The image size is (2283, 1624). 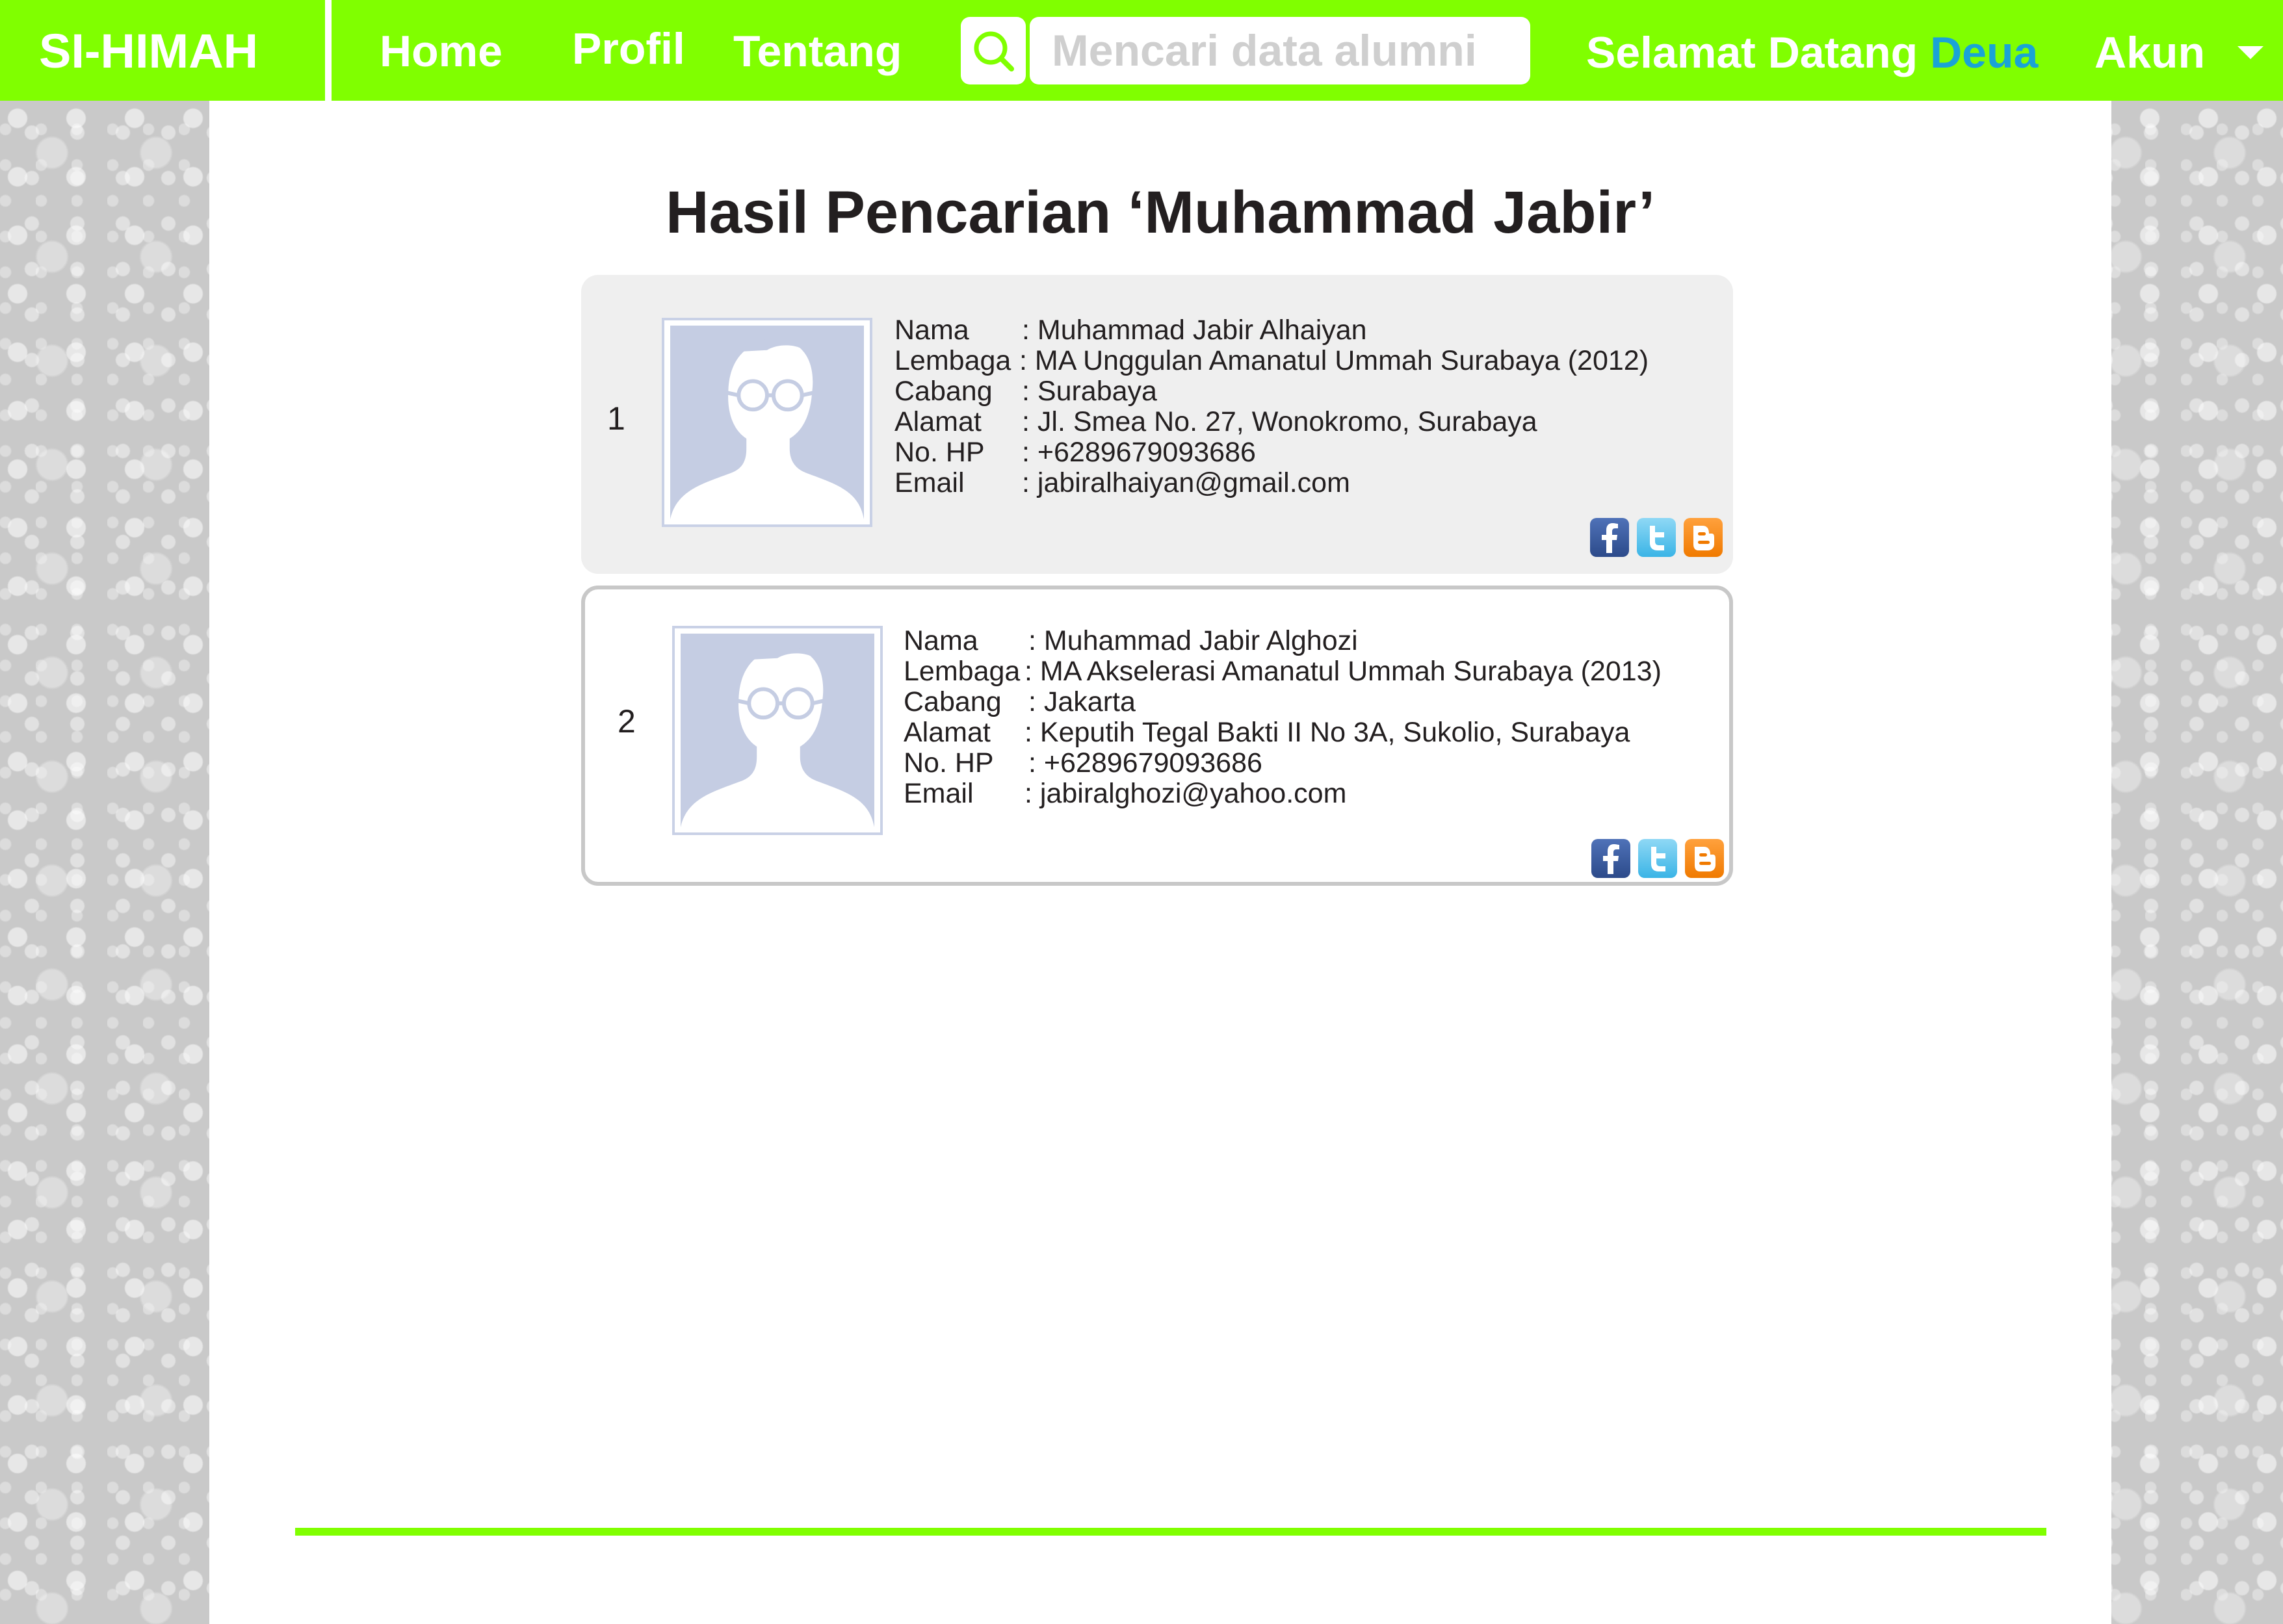 What do you see at coordinates (628, 48) in the screenshot?
I see `nav-profil: Profil` at bounding box center [628, 48].